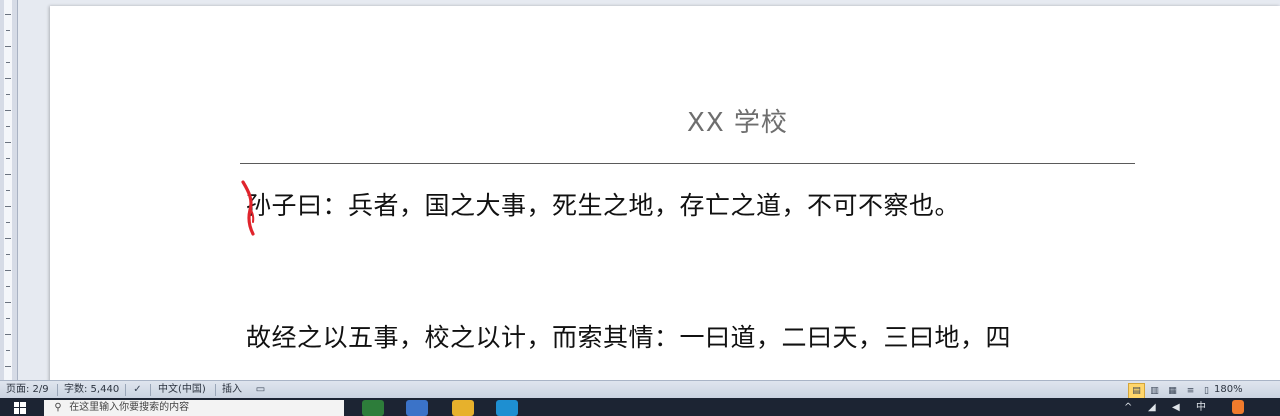 Image resolution: width=1280 pixels, height=416 pixels. I want to click on zoom-level: 180%, so click(1228, 390).